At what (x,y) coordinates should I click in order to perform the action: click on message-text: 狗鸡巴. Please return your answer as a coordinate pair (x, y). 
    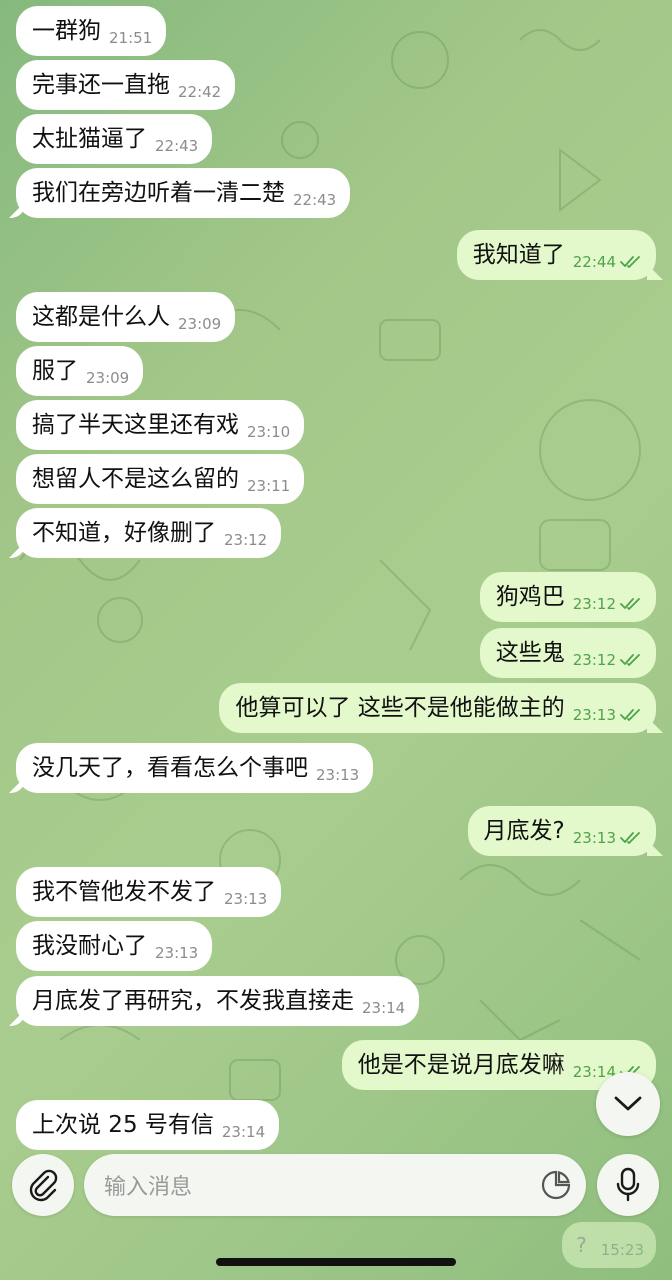
    Looking at the image, I should click on (530, 596).